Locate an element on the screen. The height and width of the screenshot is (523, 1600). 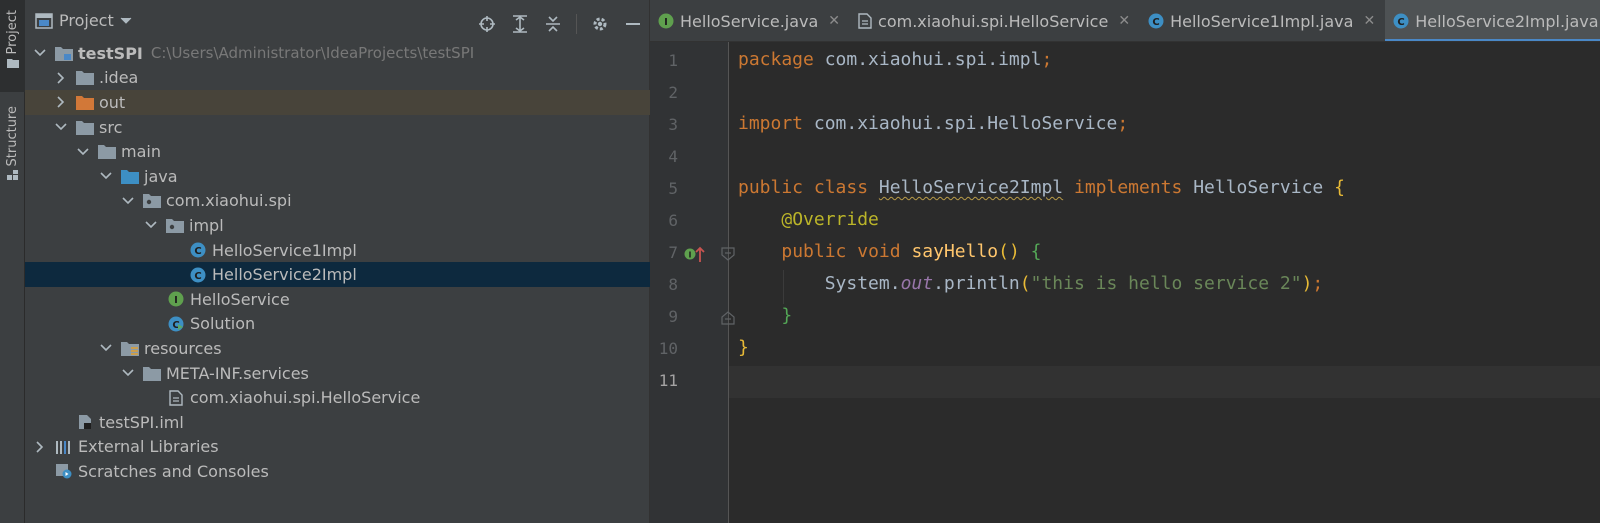
tree-item-solution: C Solution is located at coordinates (337, 324).